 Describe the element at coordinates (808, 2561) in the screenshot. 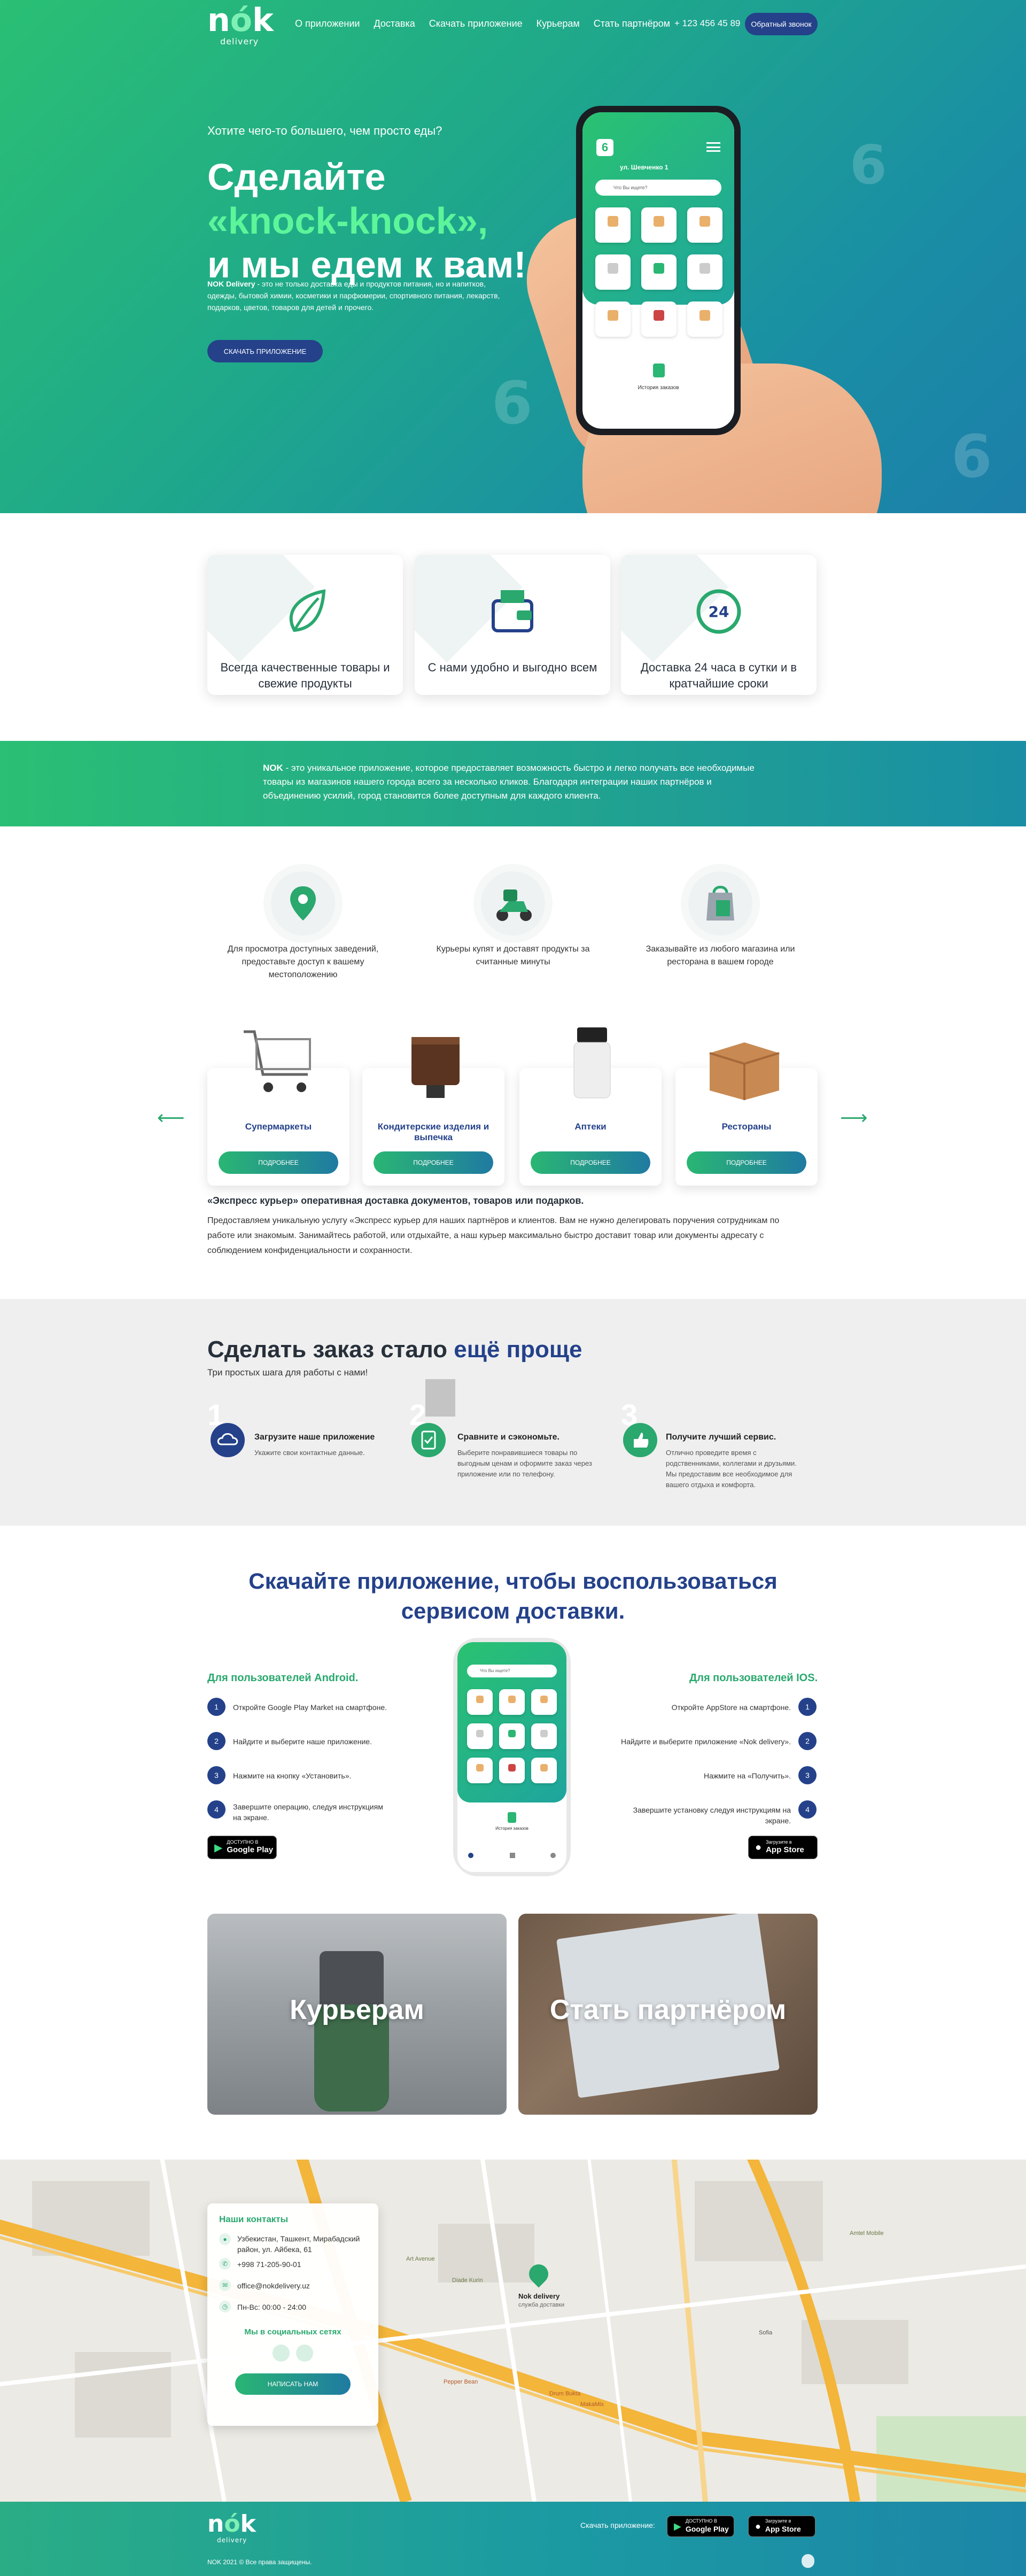

I see `developer-logo-icon` at that location.